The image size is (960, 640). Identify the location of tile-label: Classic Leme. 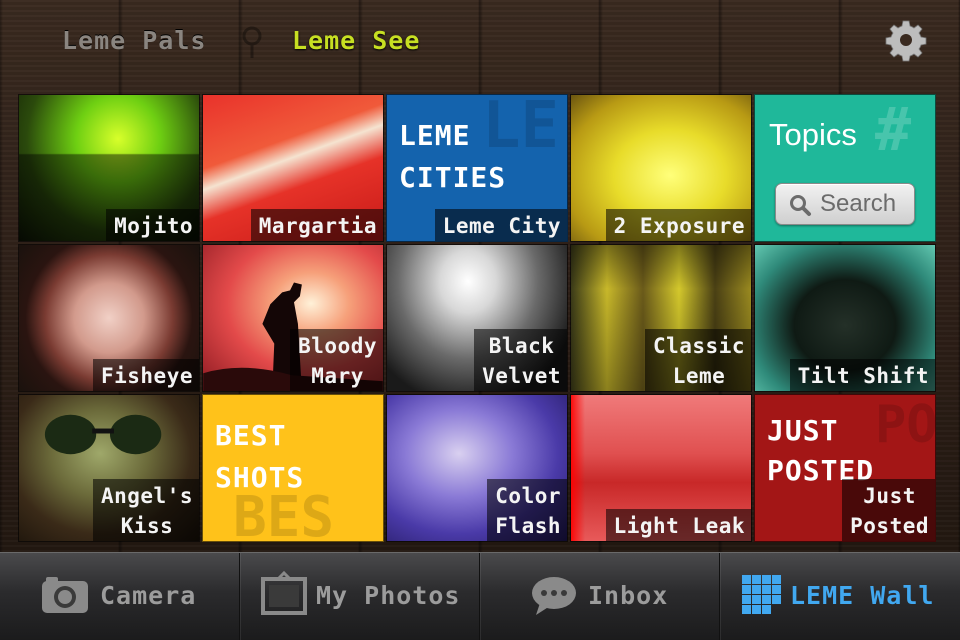
(697, 360).